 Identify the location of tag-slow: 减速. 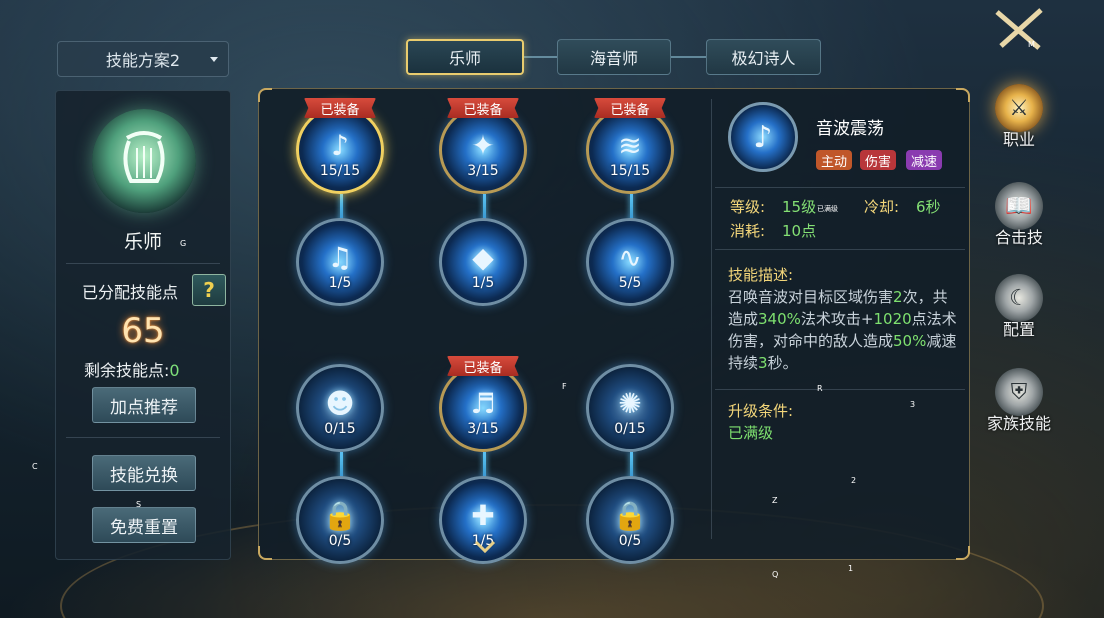
(924, 160).